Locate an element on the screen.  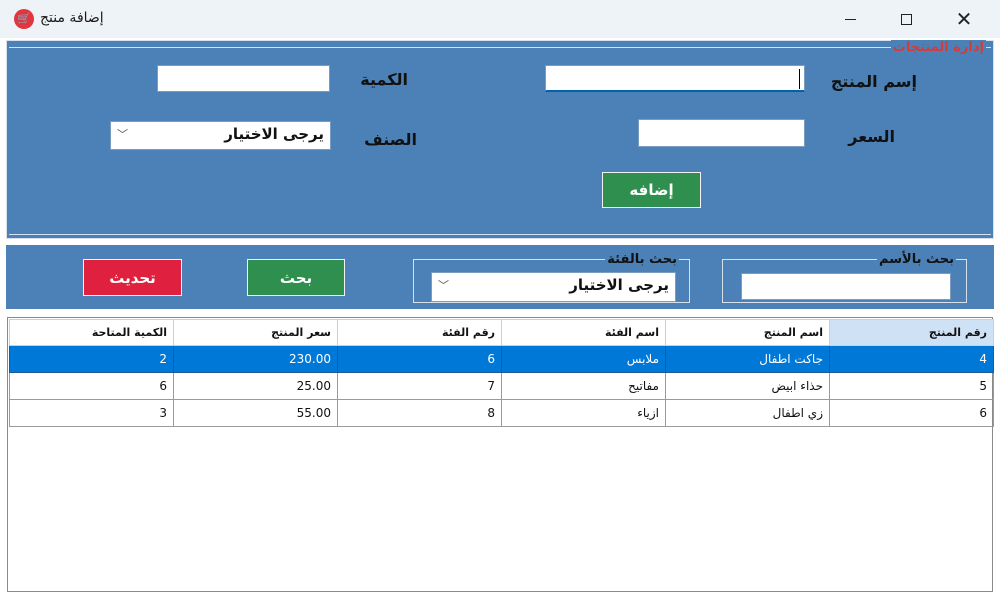
cell-product-name: جاكت اطفال is located at coordinates (747, 359).